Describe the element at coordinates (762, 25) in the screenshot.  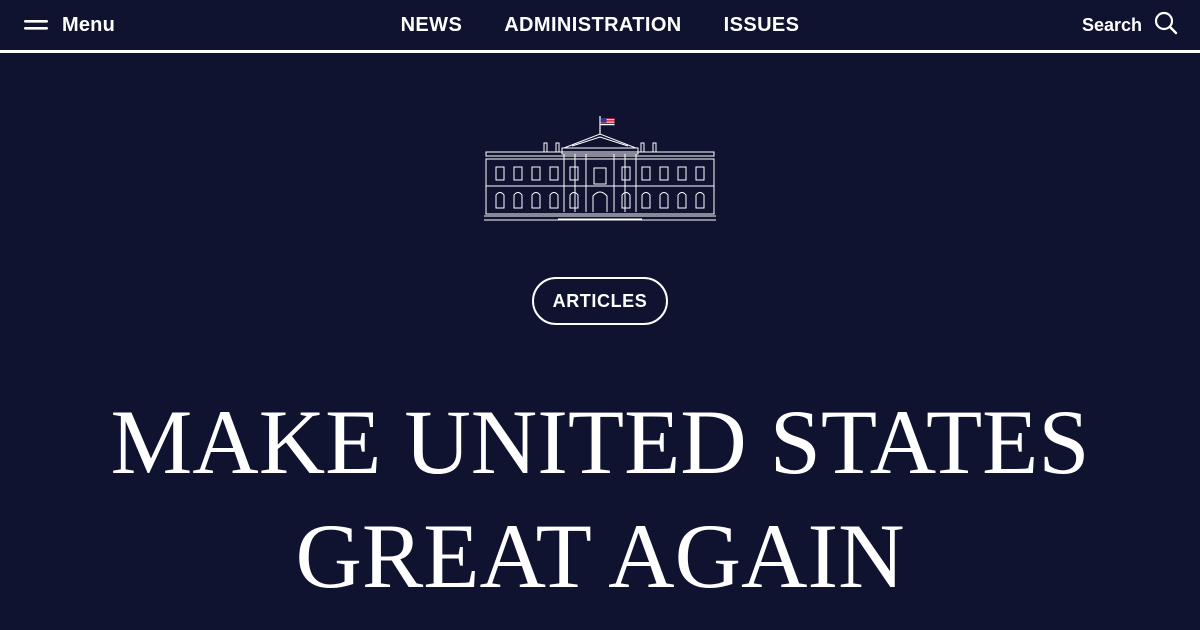
I see `nav-link-issues: ISSUES` at that location.